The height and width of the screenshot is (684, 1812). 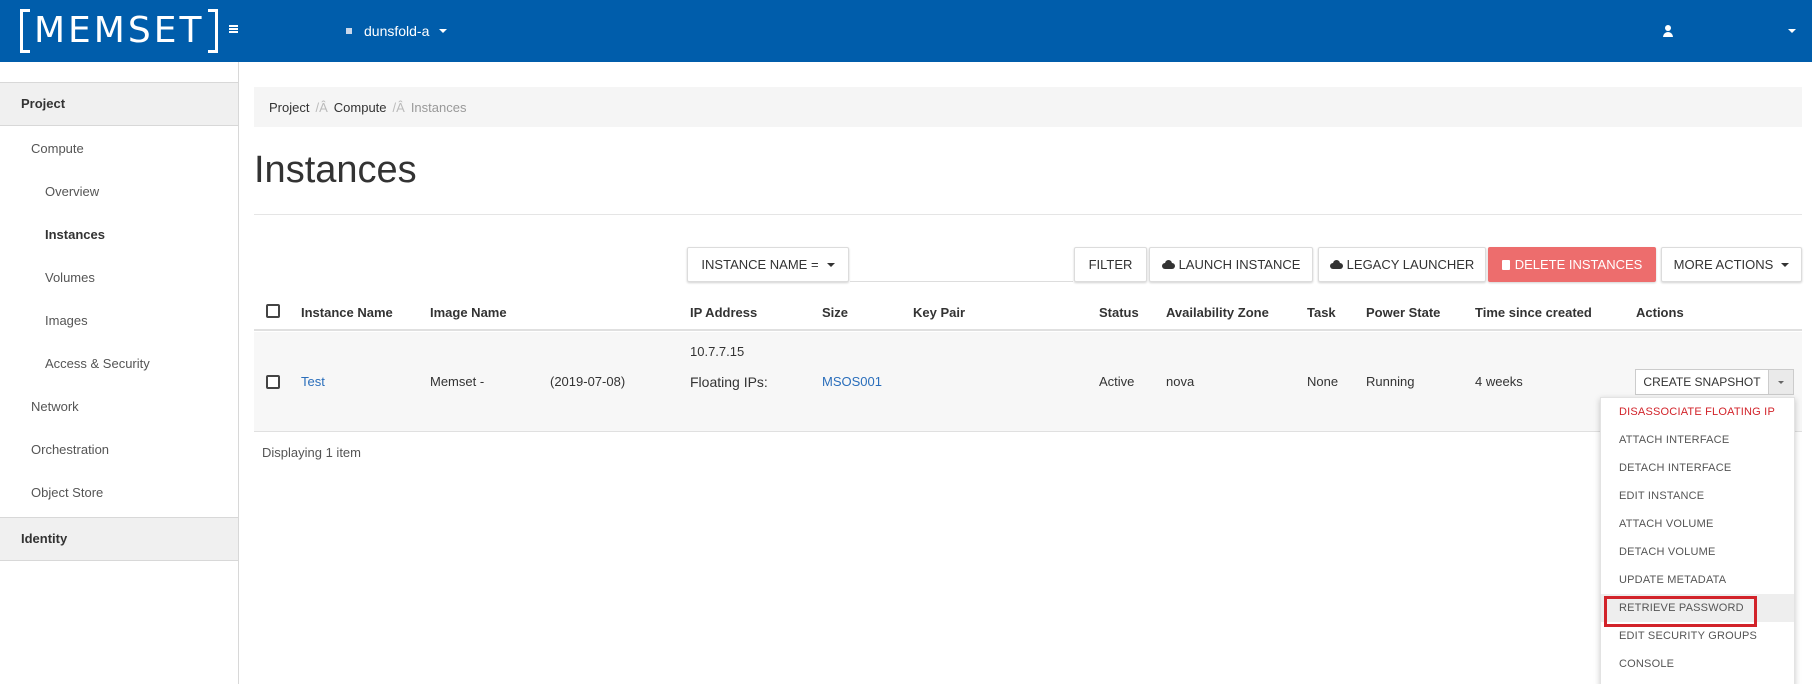 I want to click on sidebar-item-instances: Instances, so click(x=75, y=235).